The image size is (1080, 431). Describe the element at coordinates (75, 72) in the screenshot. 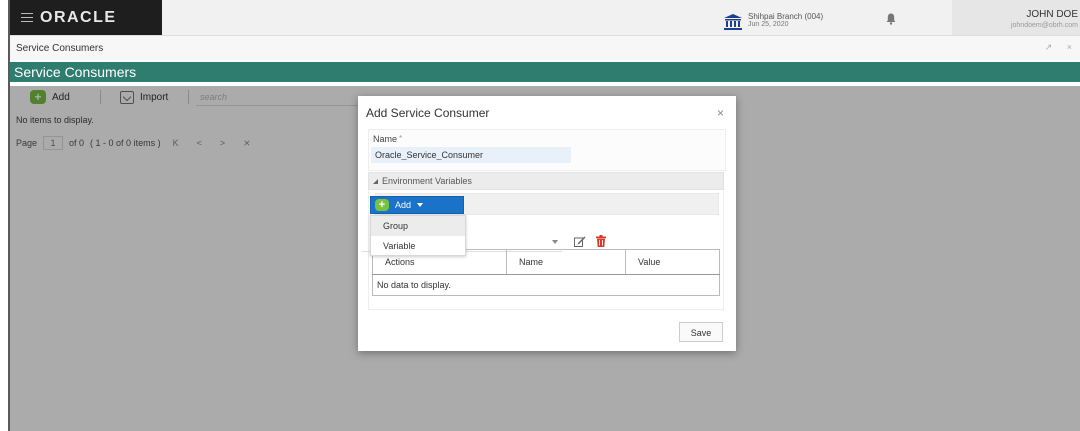

I see `page-title: Service Consumers` at that location.